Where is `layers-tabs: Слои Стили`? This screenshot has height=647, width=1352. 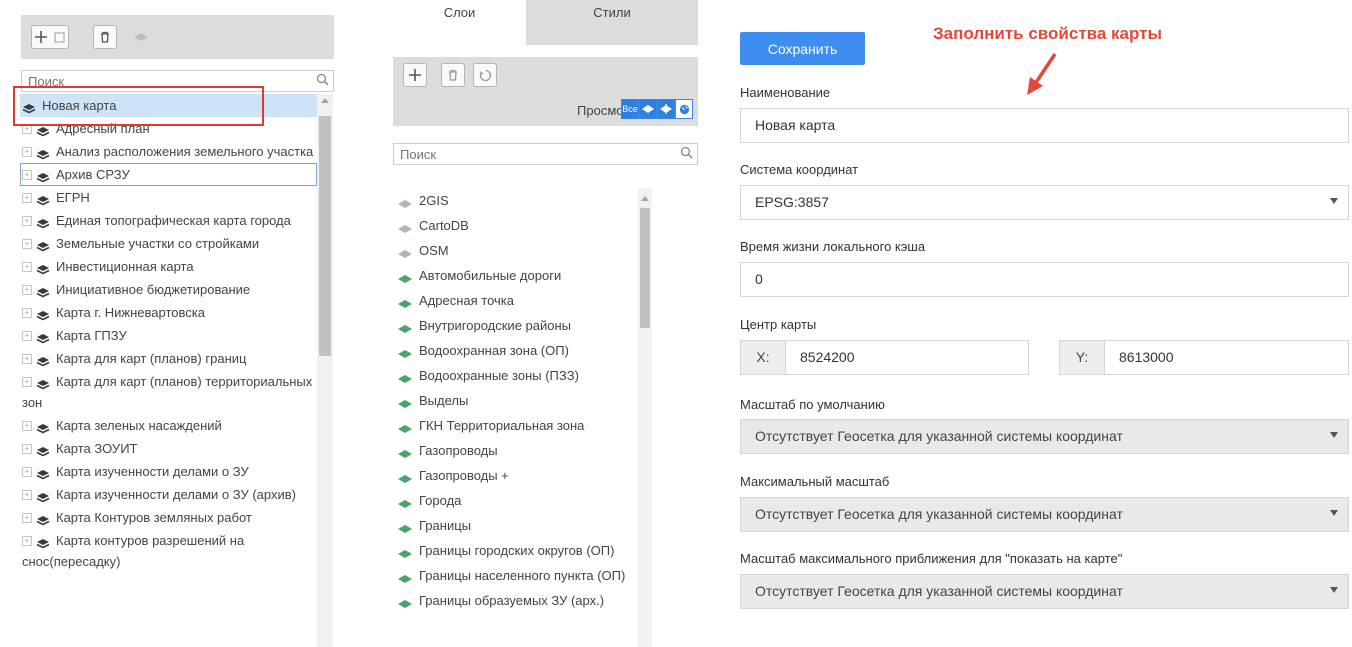 layers-tabs: Слои Стили is located at coordinates (545, 22).